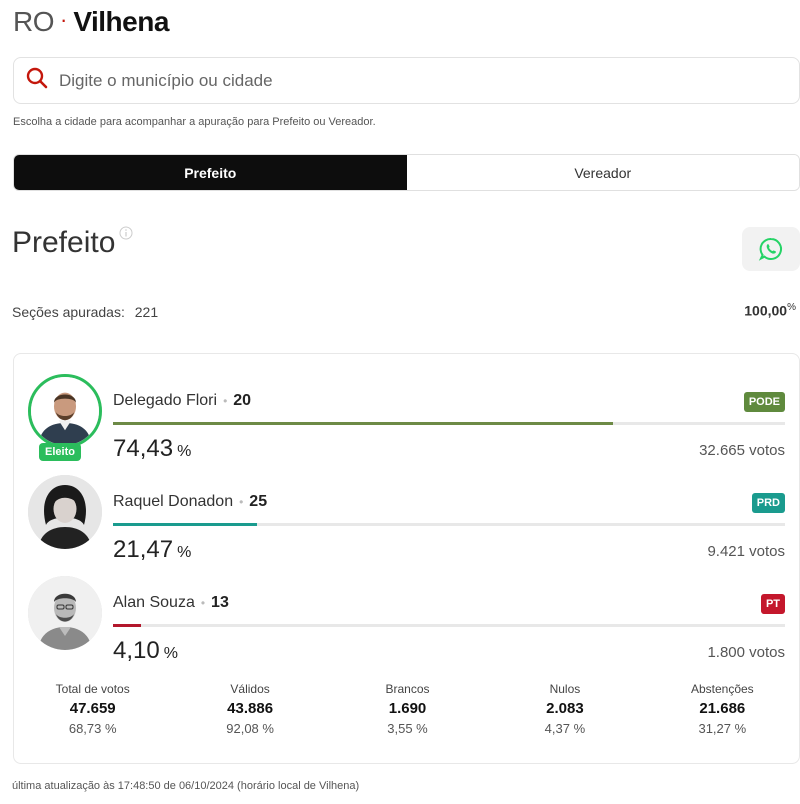 The height and width of the screenshot is (804, 800). I want to click on party-badge: PRD, so click(768, 503).